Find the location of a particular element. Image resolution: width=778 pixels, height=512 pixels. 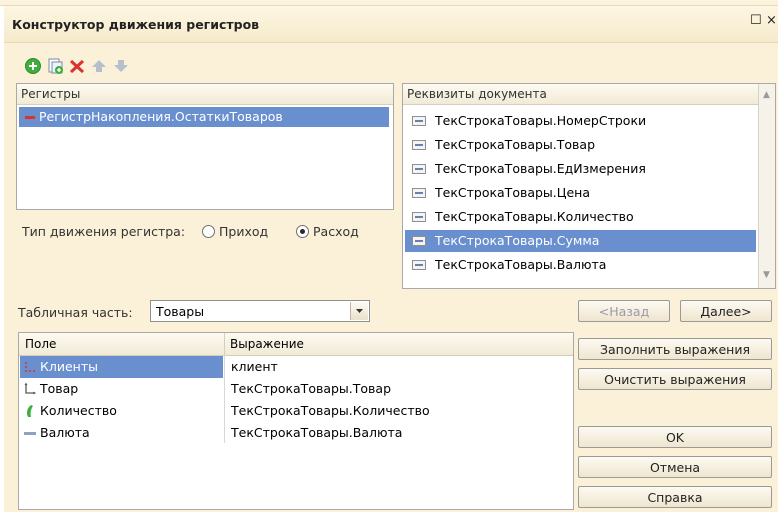

attribute-item: ТекСтрокаТовары.Количество is located at coordinates (580, 217).